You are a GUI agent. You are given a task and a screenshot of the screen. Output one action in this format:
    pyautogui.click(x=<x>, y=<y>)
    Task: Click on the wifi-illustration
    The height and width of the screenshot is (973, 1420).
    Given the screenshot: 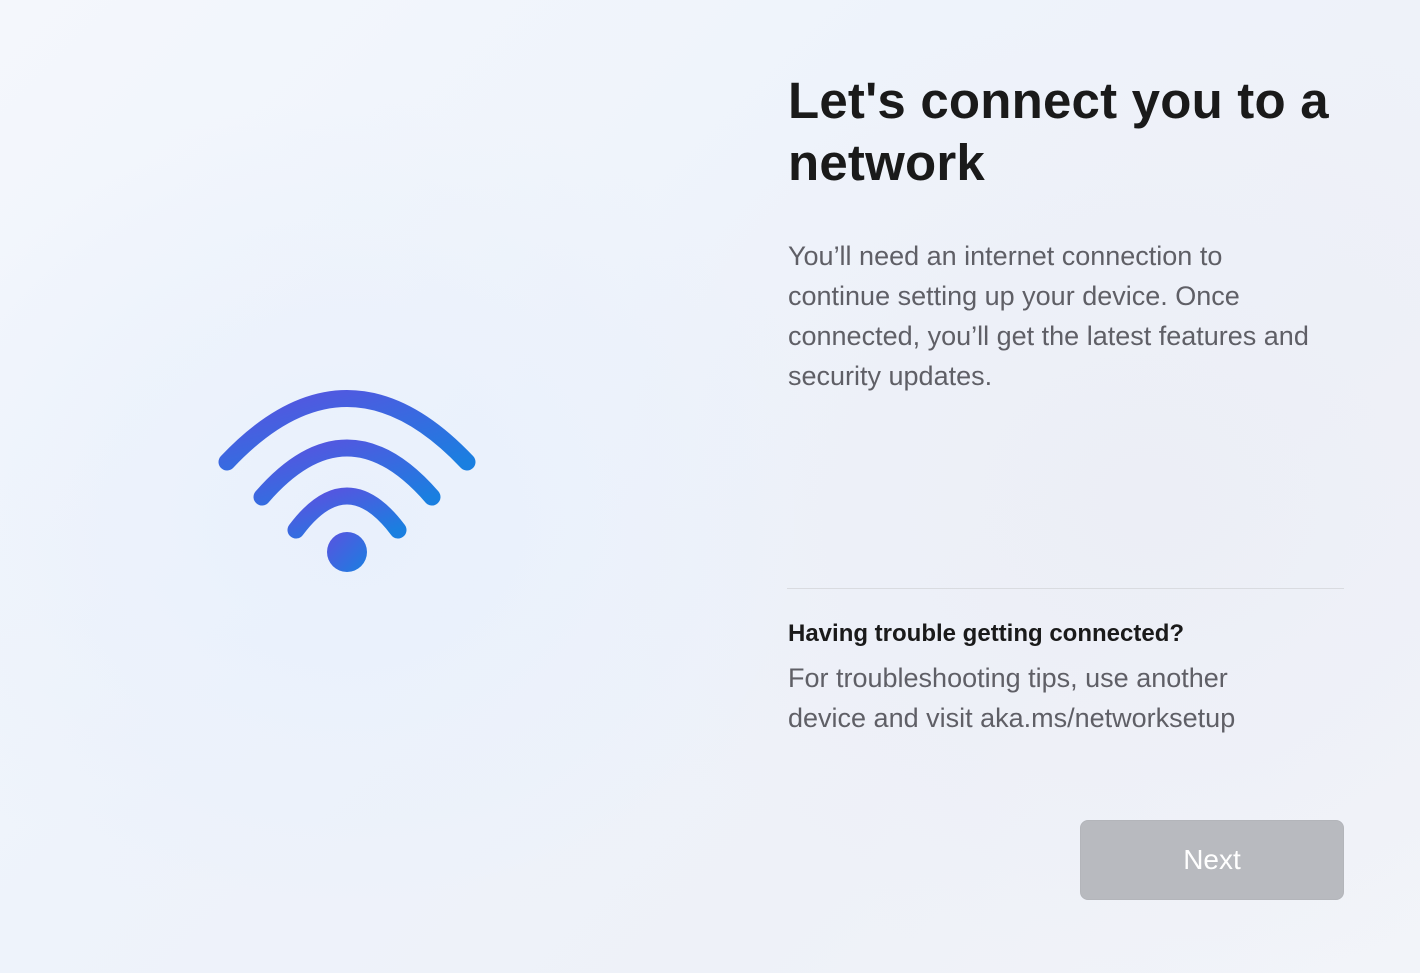 What is the action you would take?
    pyautogui.click(x=350, y=480)
    